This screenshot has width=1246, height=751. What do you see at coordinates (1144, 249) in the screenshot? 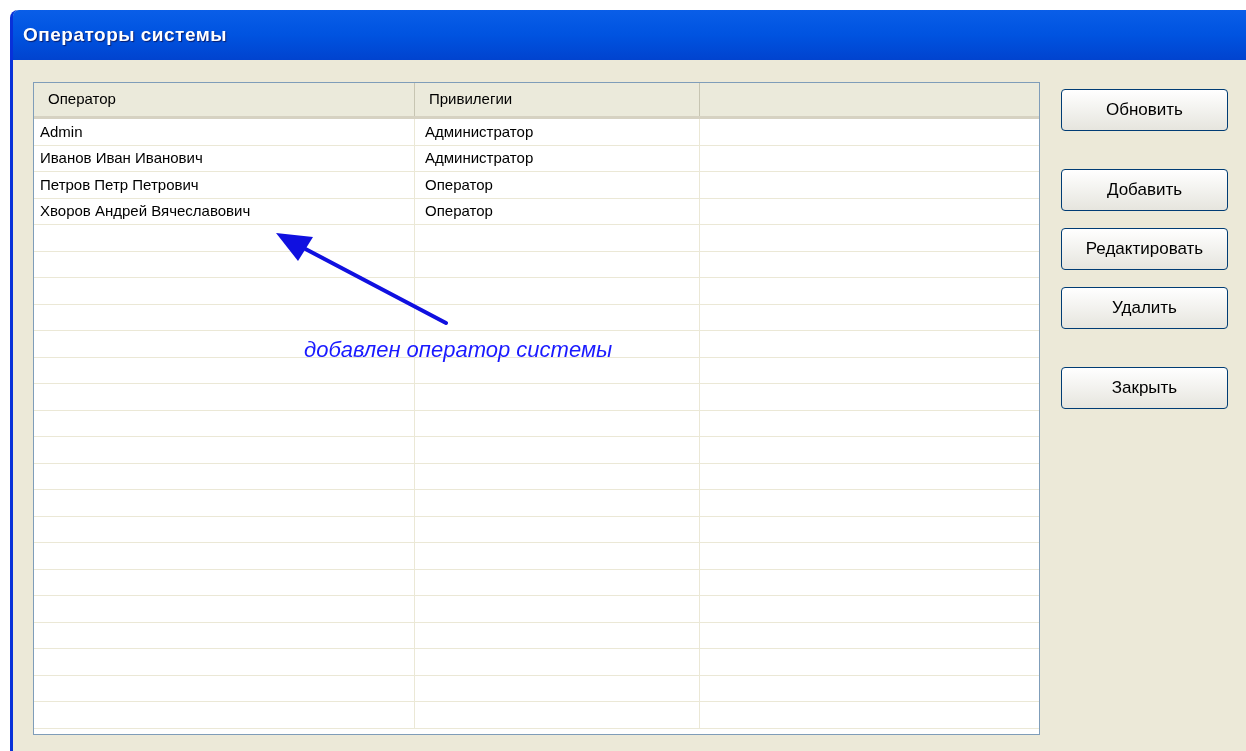
I see `dialog-button: Редактировать` at bounding box center [1144, 249].